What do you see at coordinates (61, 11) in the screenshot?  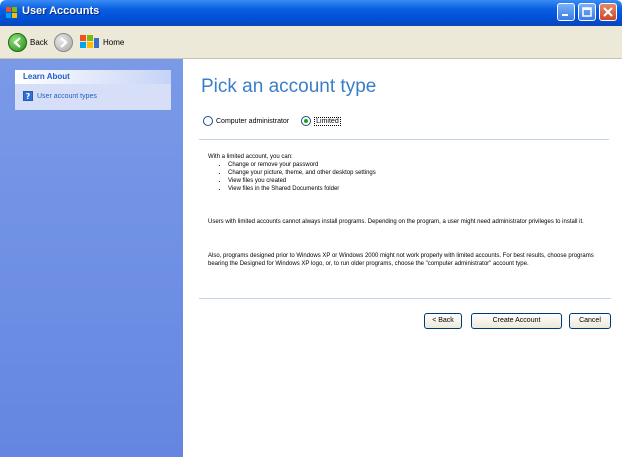 I see `window-title: User Accounts` at bounding box center [61, 11].